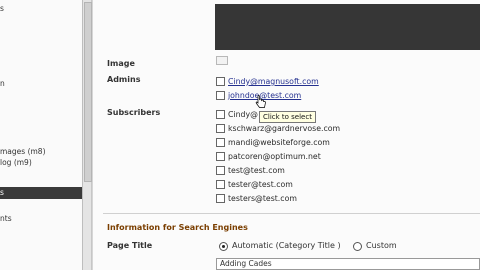 This screenshot has height=270, width=480. Describe the element at coordinates (2, 8) in the screenshot. I see `sidebar-item: s` at that location.